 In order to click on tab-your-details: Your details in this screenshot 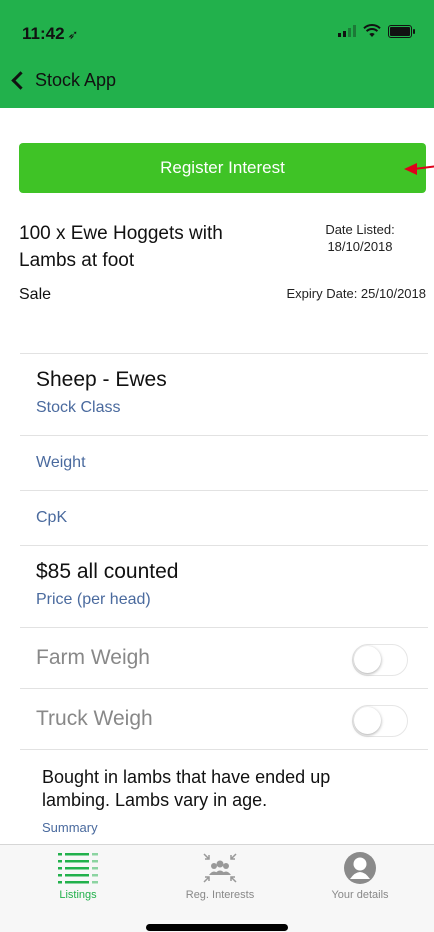, I will do `click(360, 874)`.